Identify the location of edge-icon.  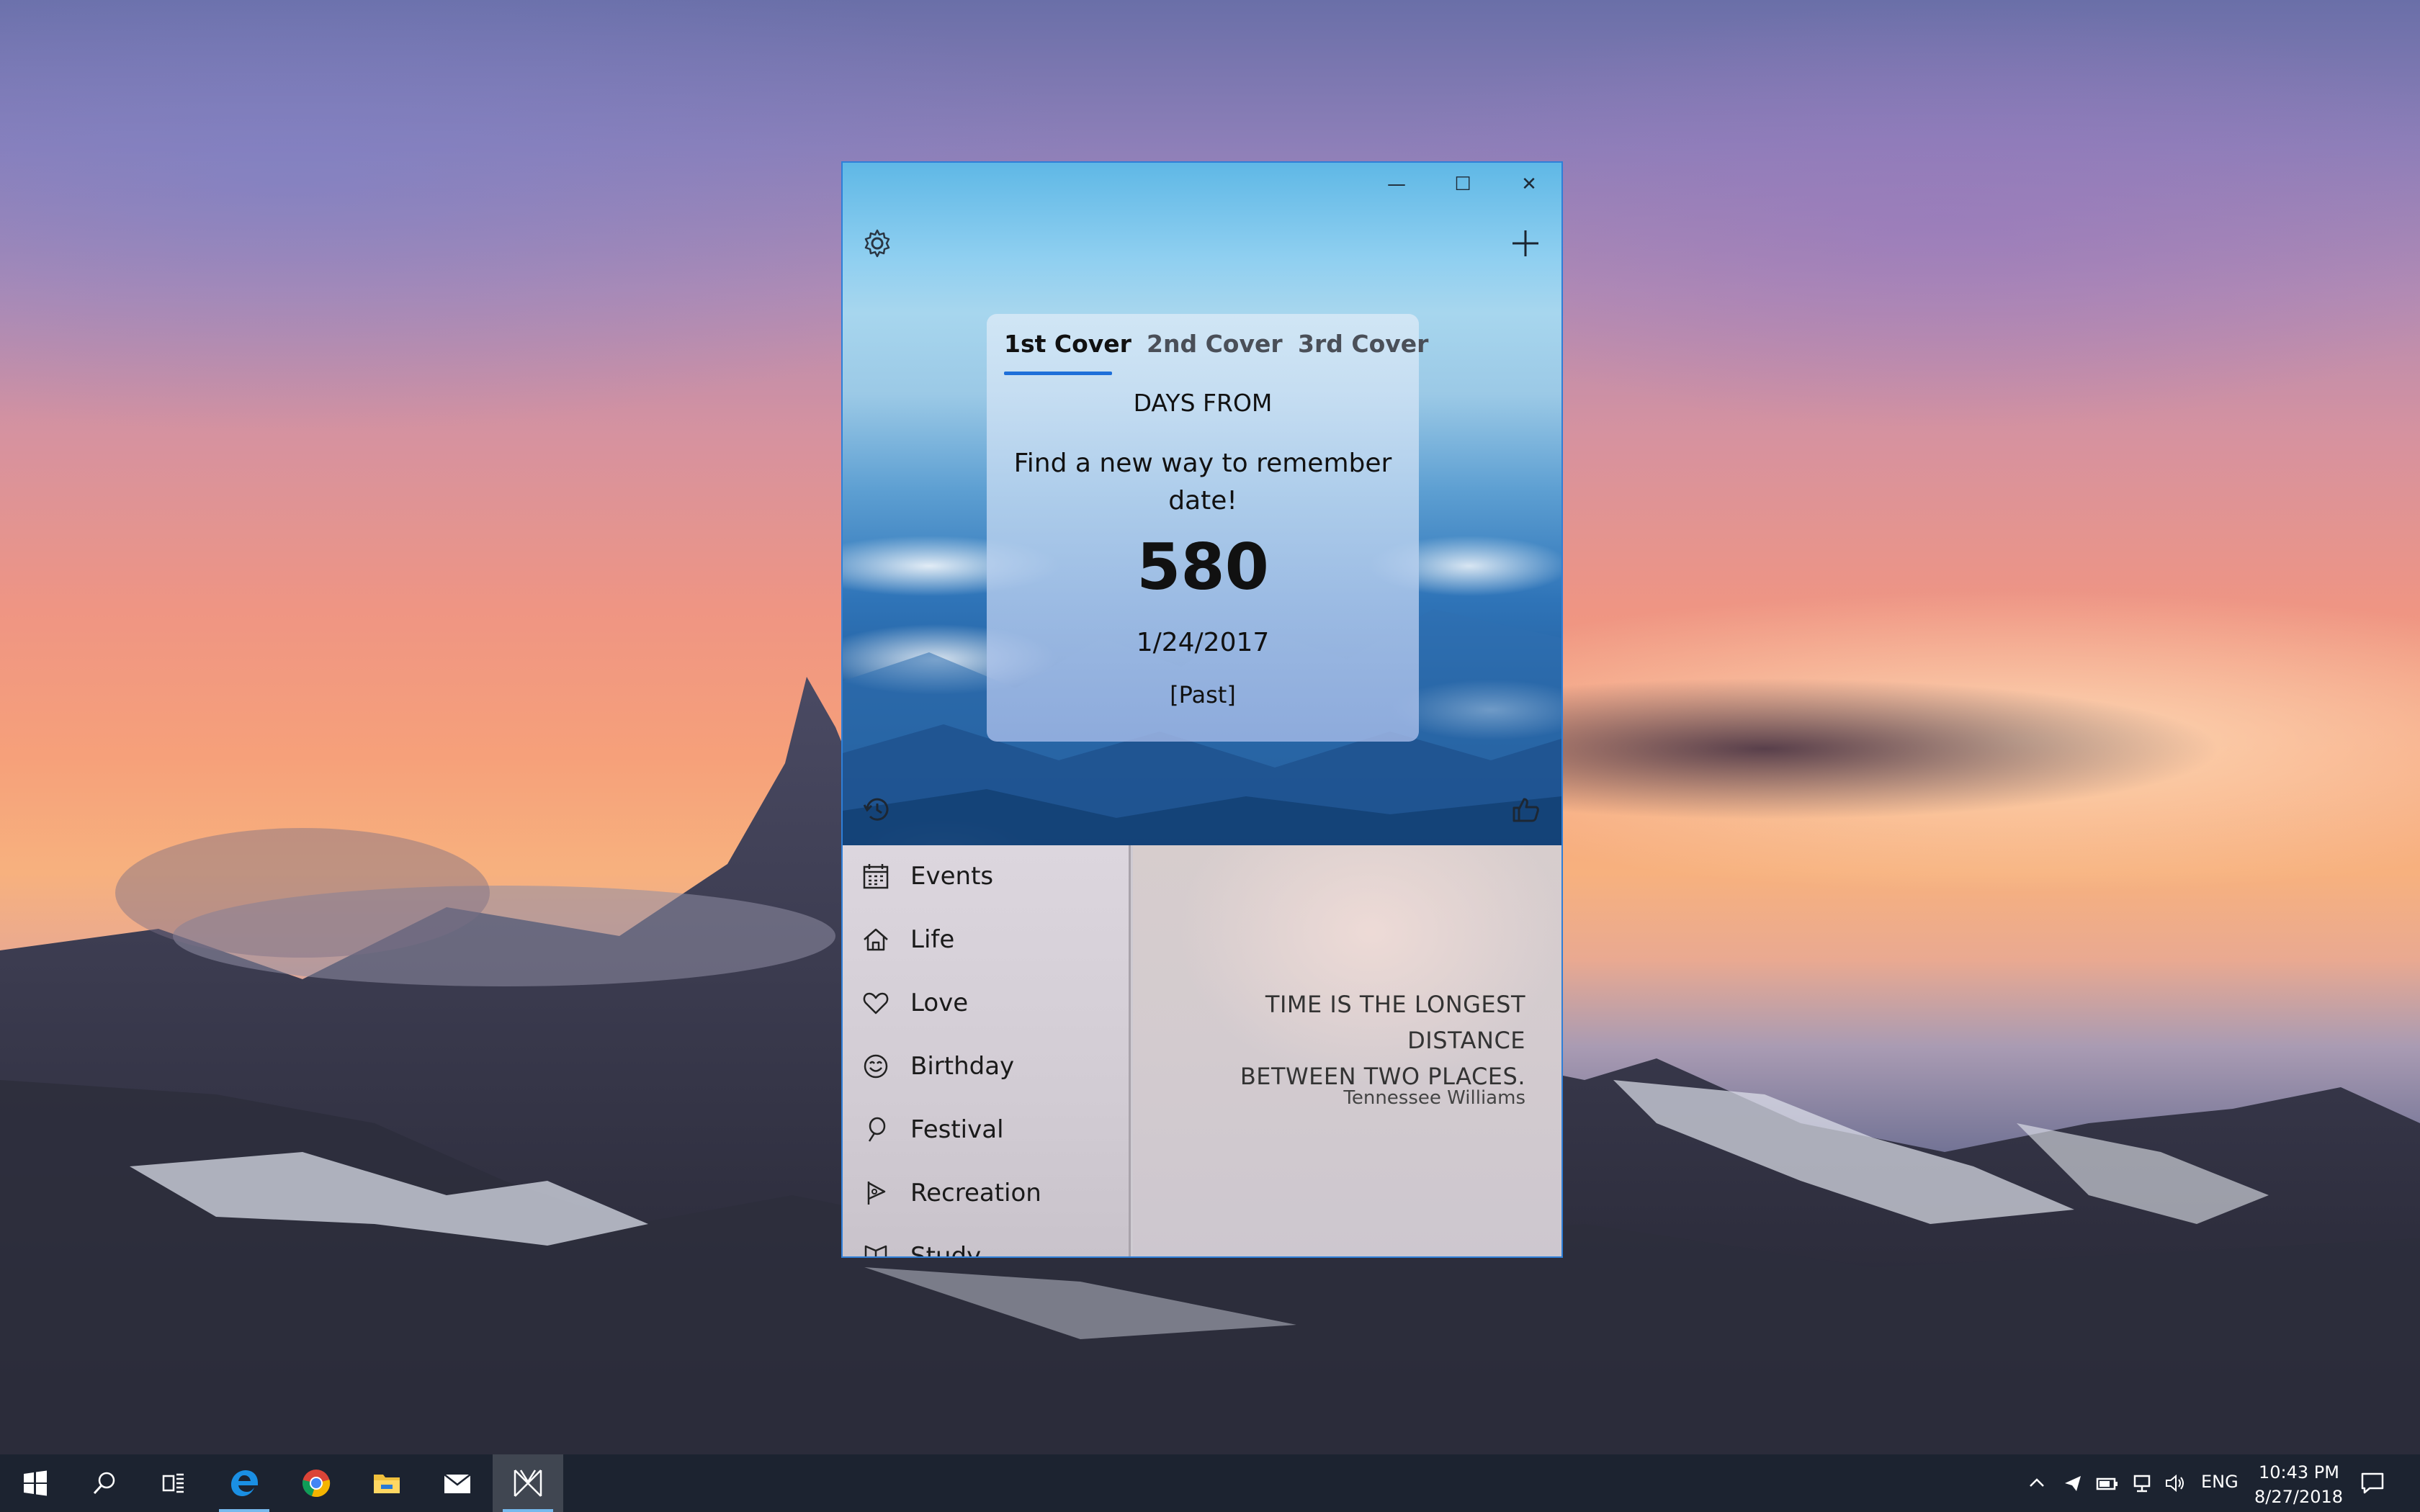
(244, 1483).